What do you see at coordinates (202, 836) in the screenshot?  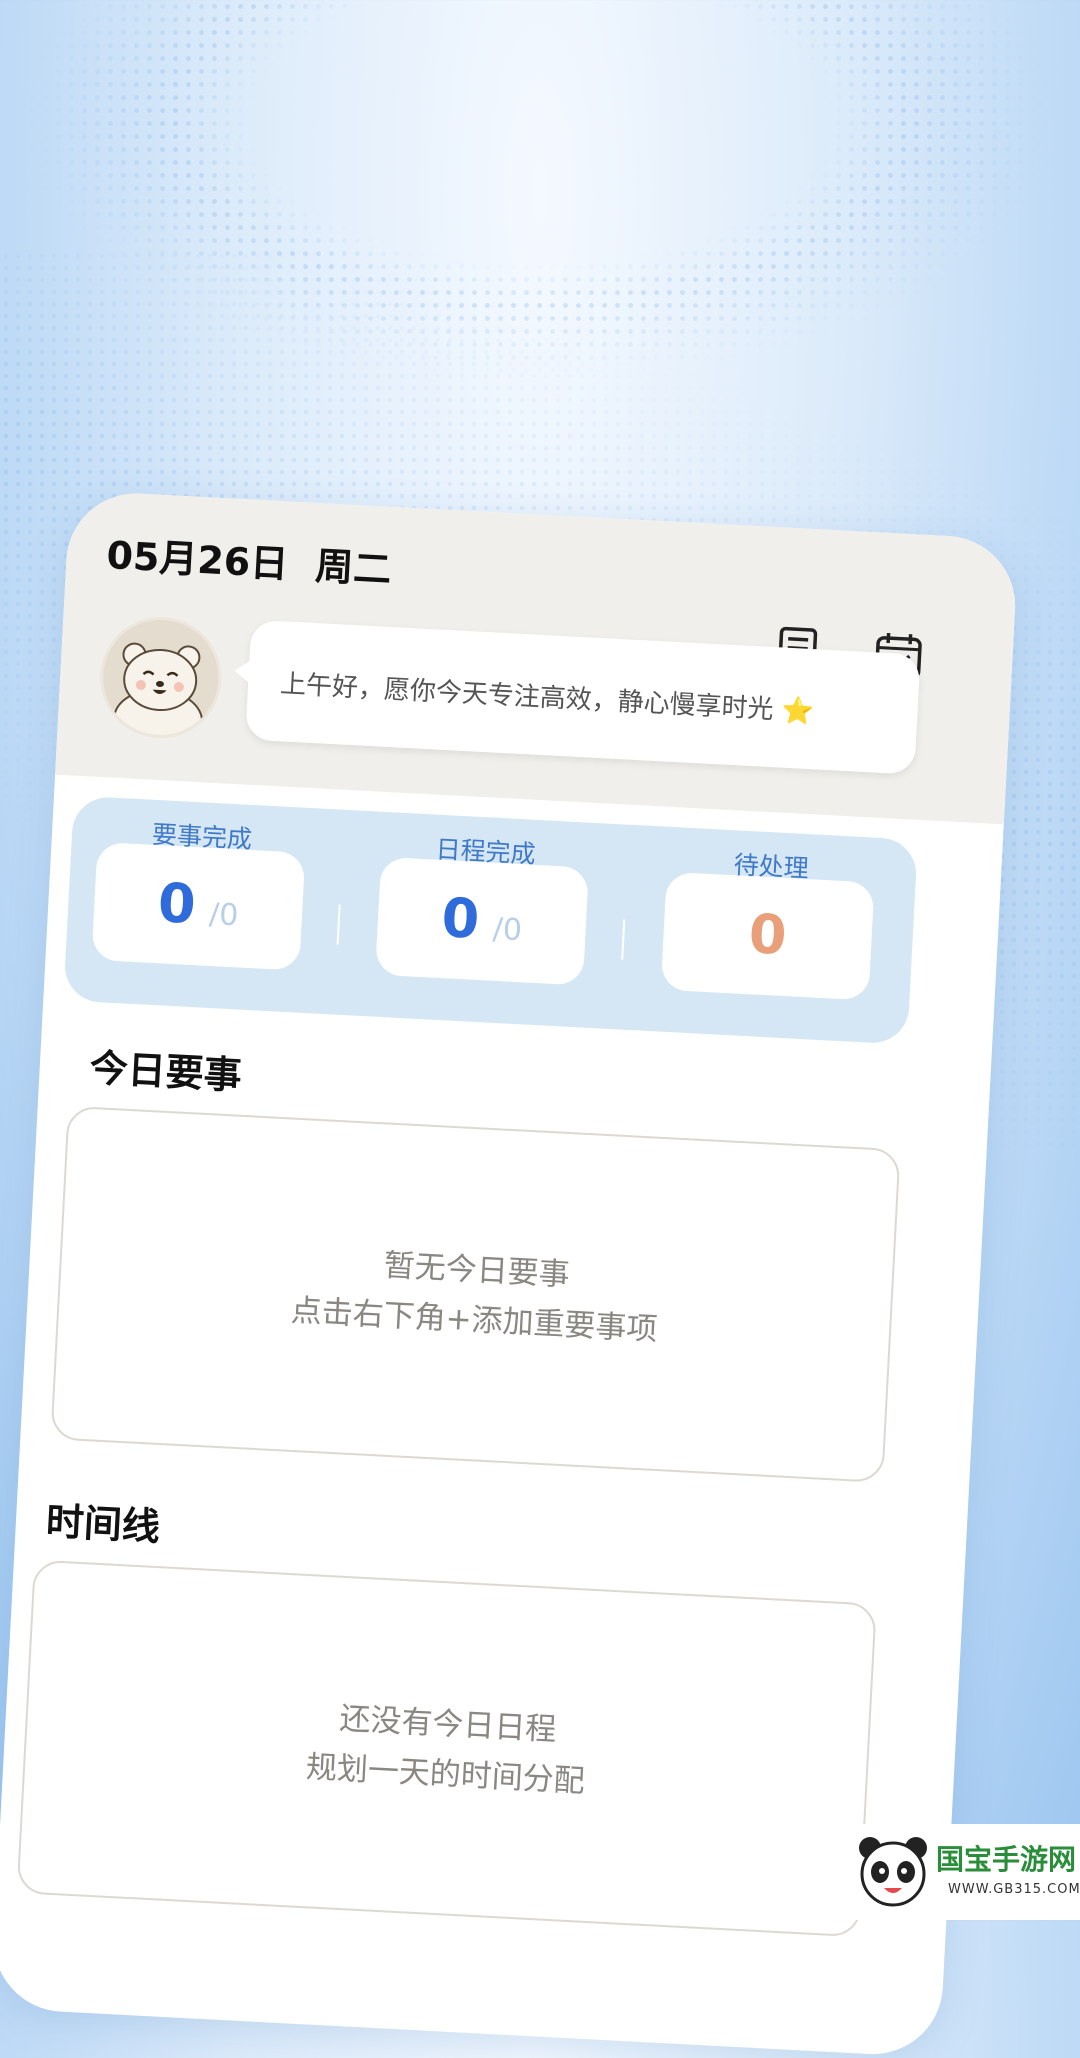 I see `stat-label: 要事完成` at bounding box center [202, 836].